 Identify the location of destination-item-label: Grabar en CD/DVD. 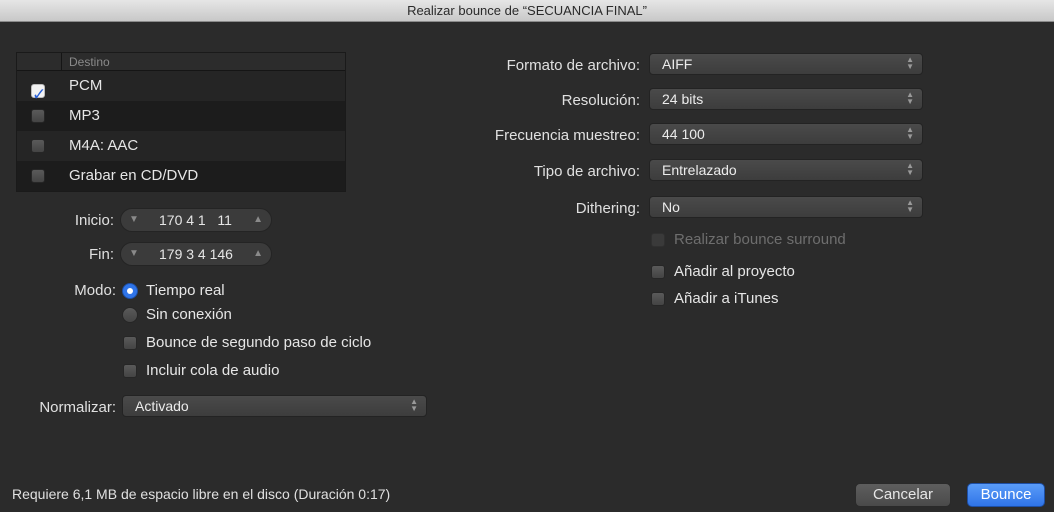
(134, 175).